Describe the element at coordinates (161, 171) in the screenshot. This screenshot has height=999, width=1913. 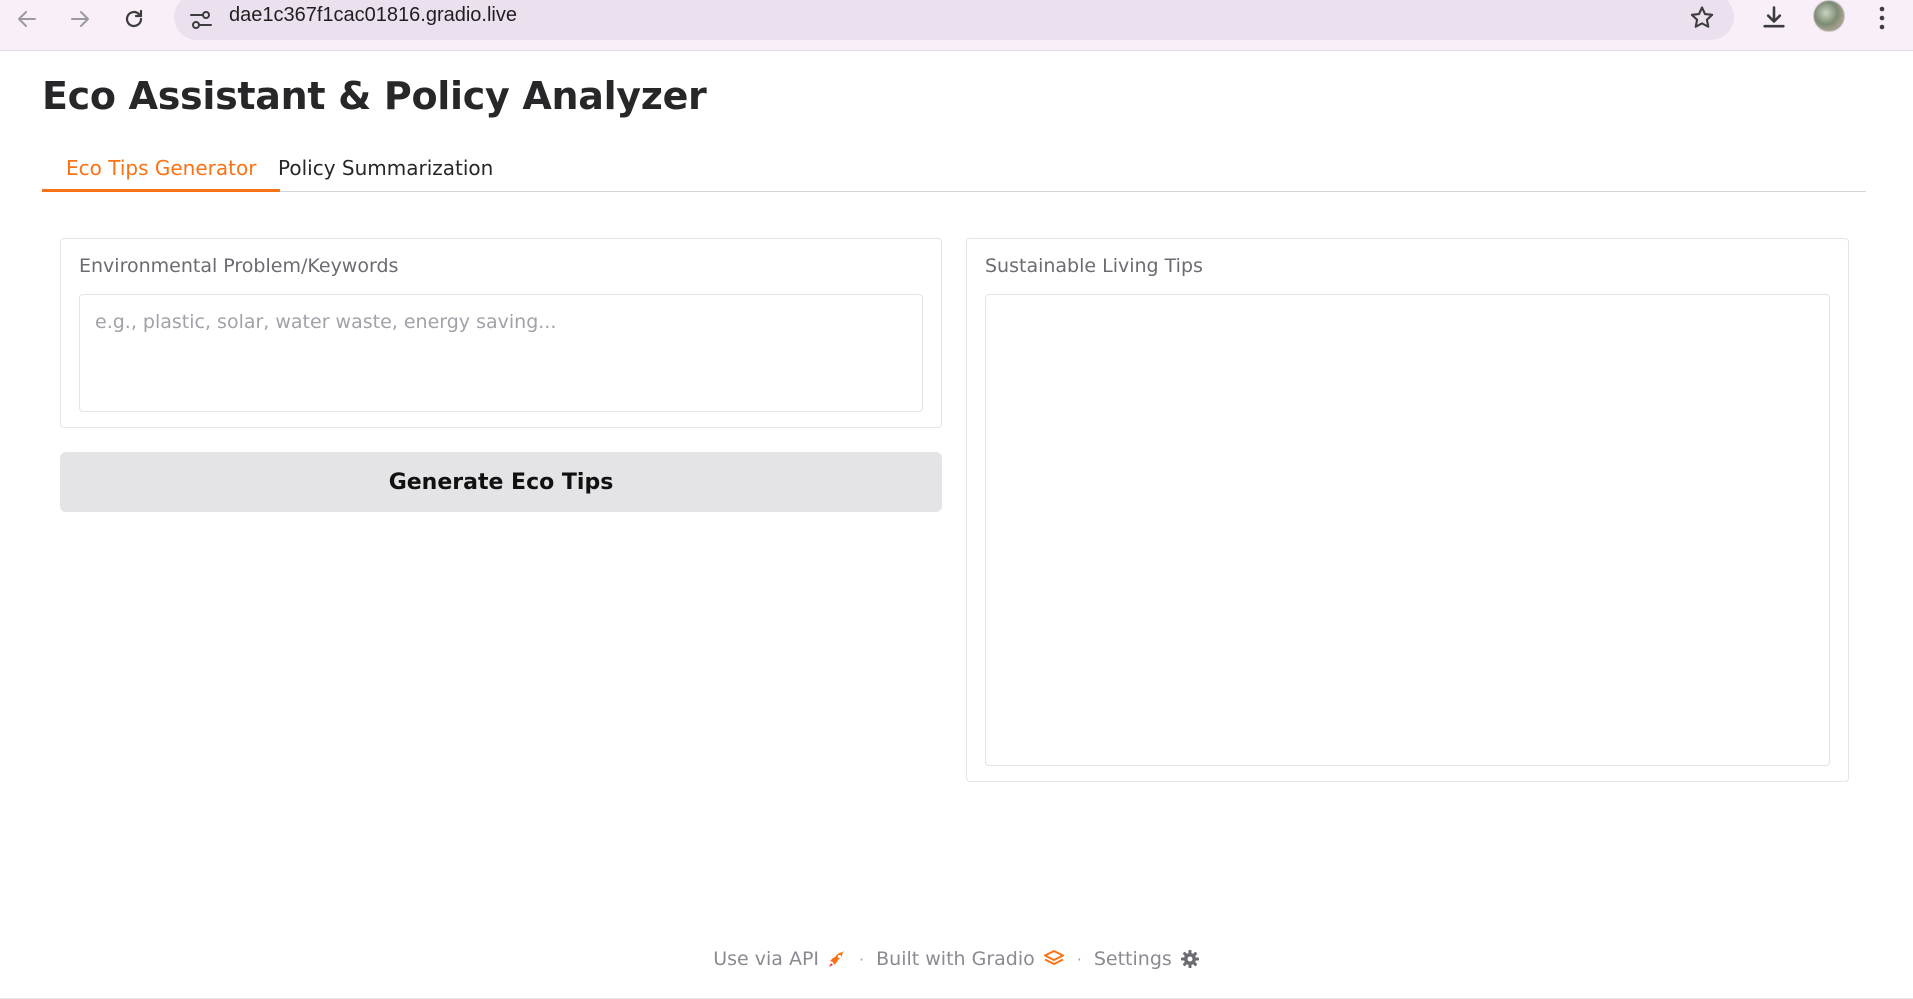
I see `tab-eco-tips-generator: Eco Tips Generator` at that location.